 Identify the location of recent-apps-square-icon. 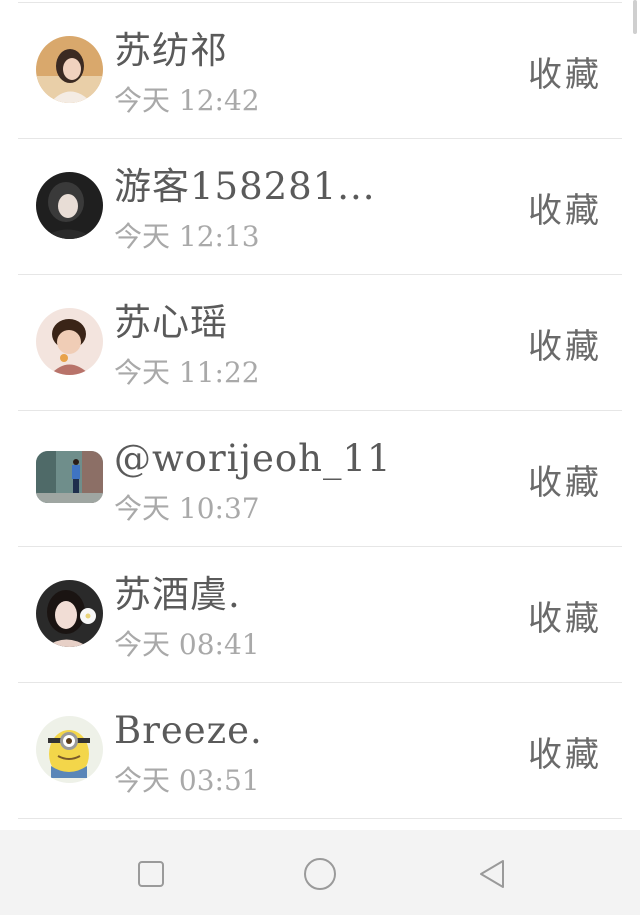
(151, 874).